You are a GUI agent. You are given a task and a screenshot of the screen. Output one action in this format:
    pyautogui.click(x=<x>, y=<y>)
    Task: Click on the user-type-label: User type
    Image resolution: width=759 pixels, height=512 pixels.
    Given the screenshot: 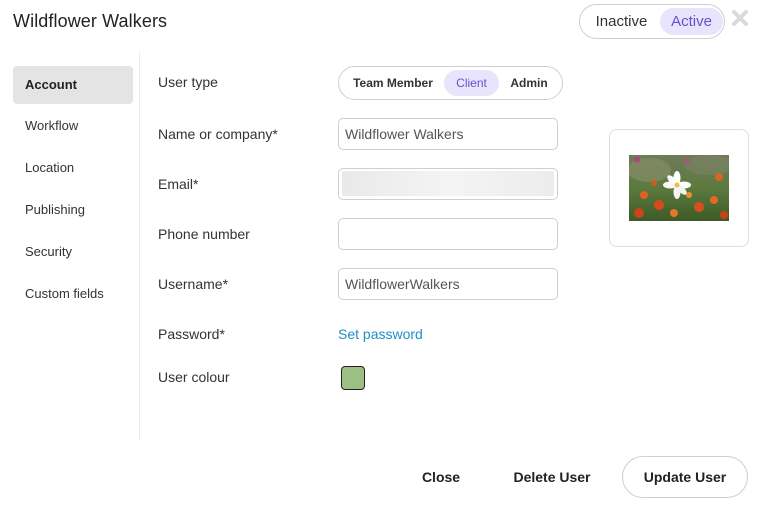 What is the action you would take?
    pyautogui.click(x=188, y=82)
    